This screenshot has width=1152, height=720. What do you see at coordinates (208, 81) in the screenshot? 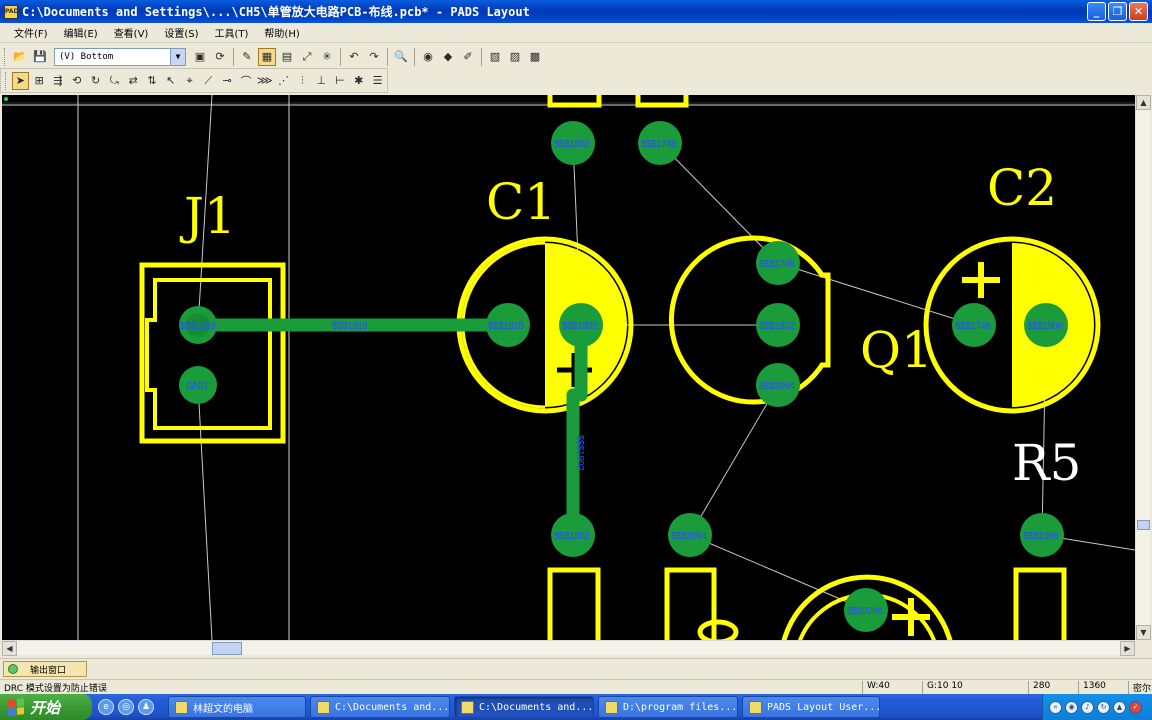
I see `sketch-route-icon: ⟋` at bounding box center [208, 81].